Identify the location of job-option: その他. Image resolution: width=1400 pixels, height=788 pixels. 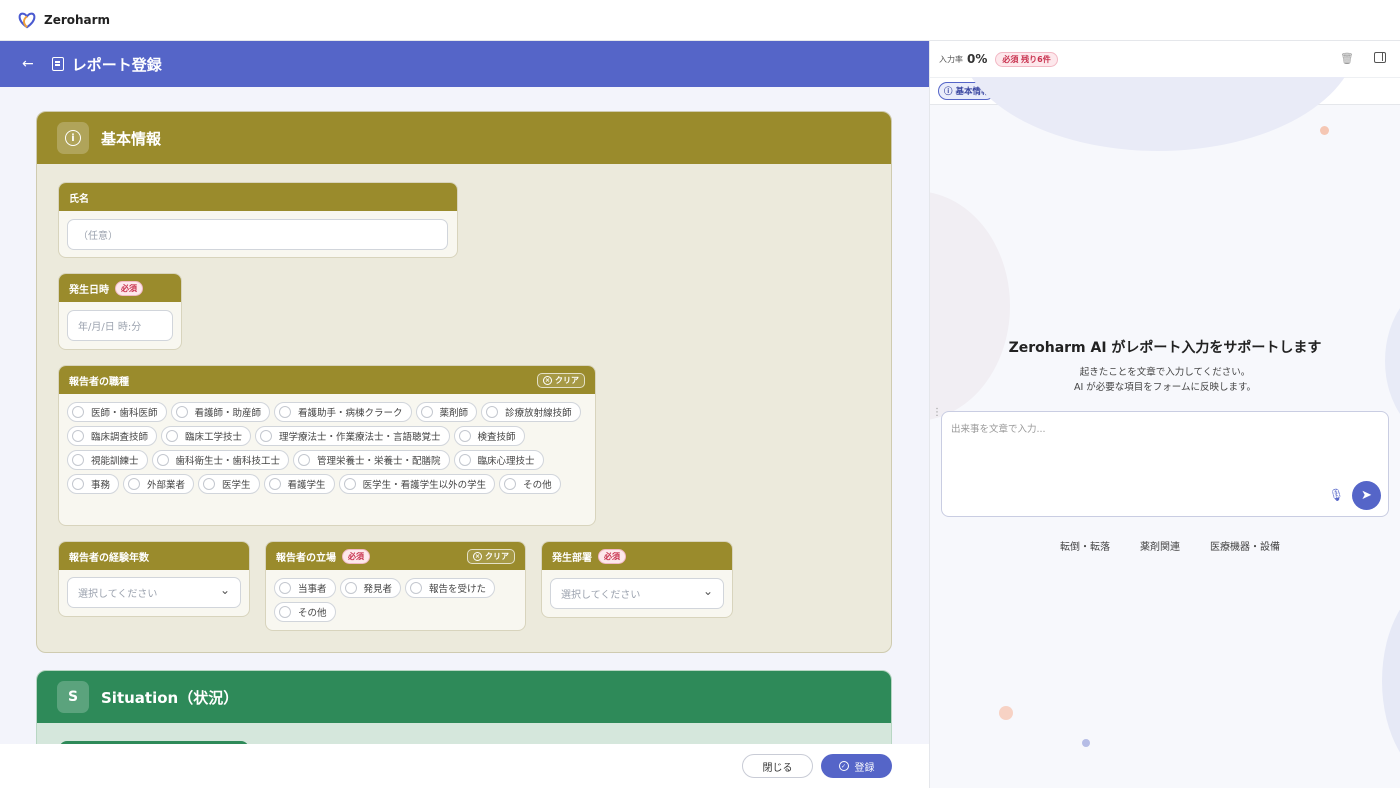
(530, 484).